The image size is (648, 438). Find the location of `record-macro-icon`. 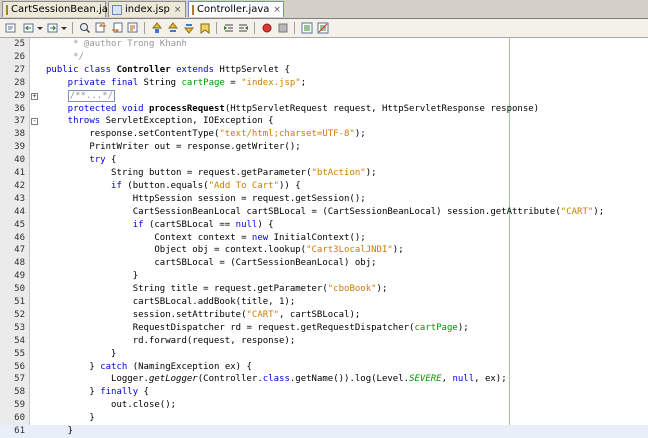

record-macro-icon is located at coordinates (267, 28).